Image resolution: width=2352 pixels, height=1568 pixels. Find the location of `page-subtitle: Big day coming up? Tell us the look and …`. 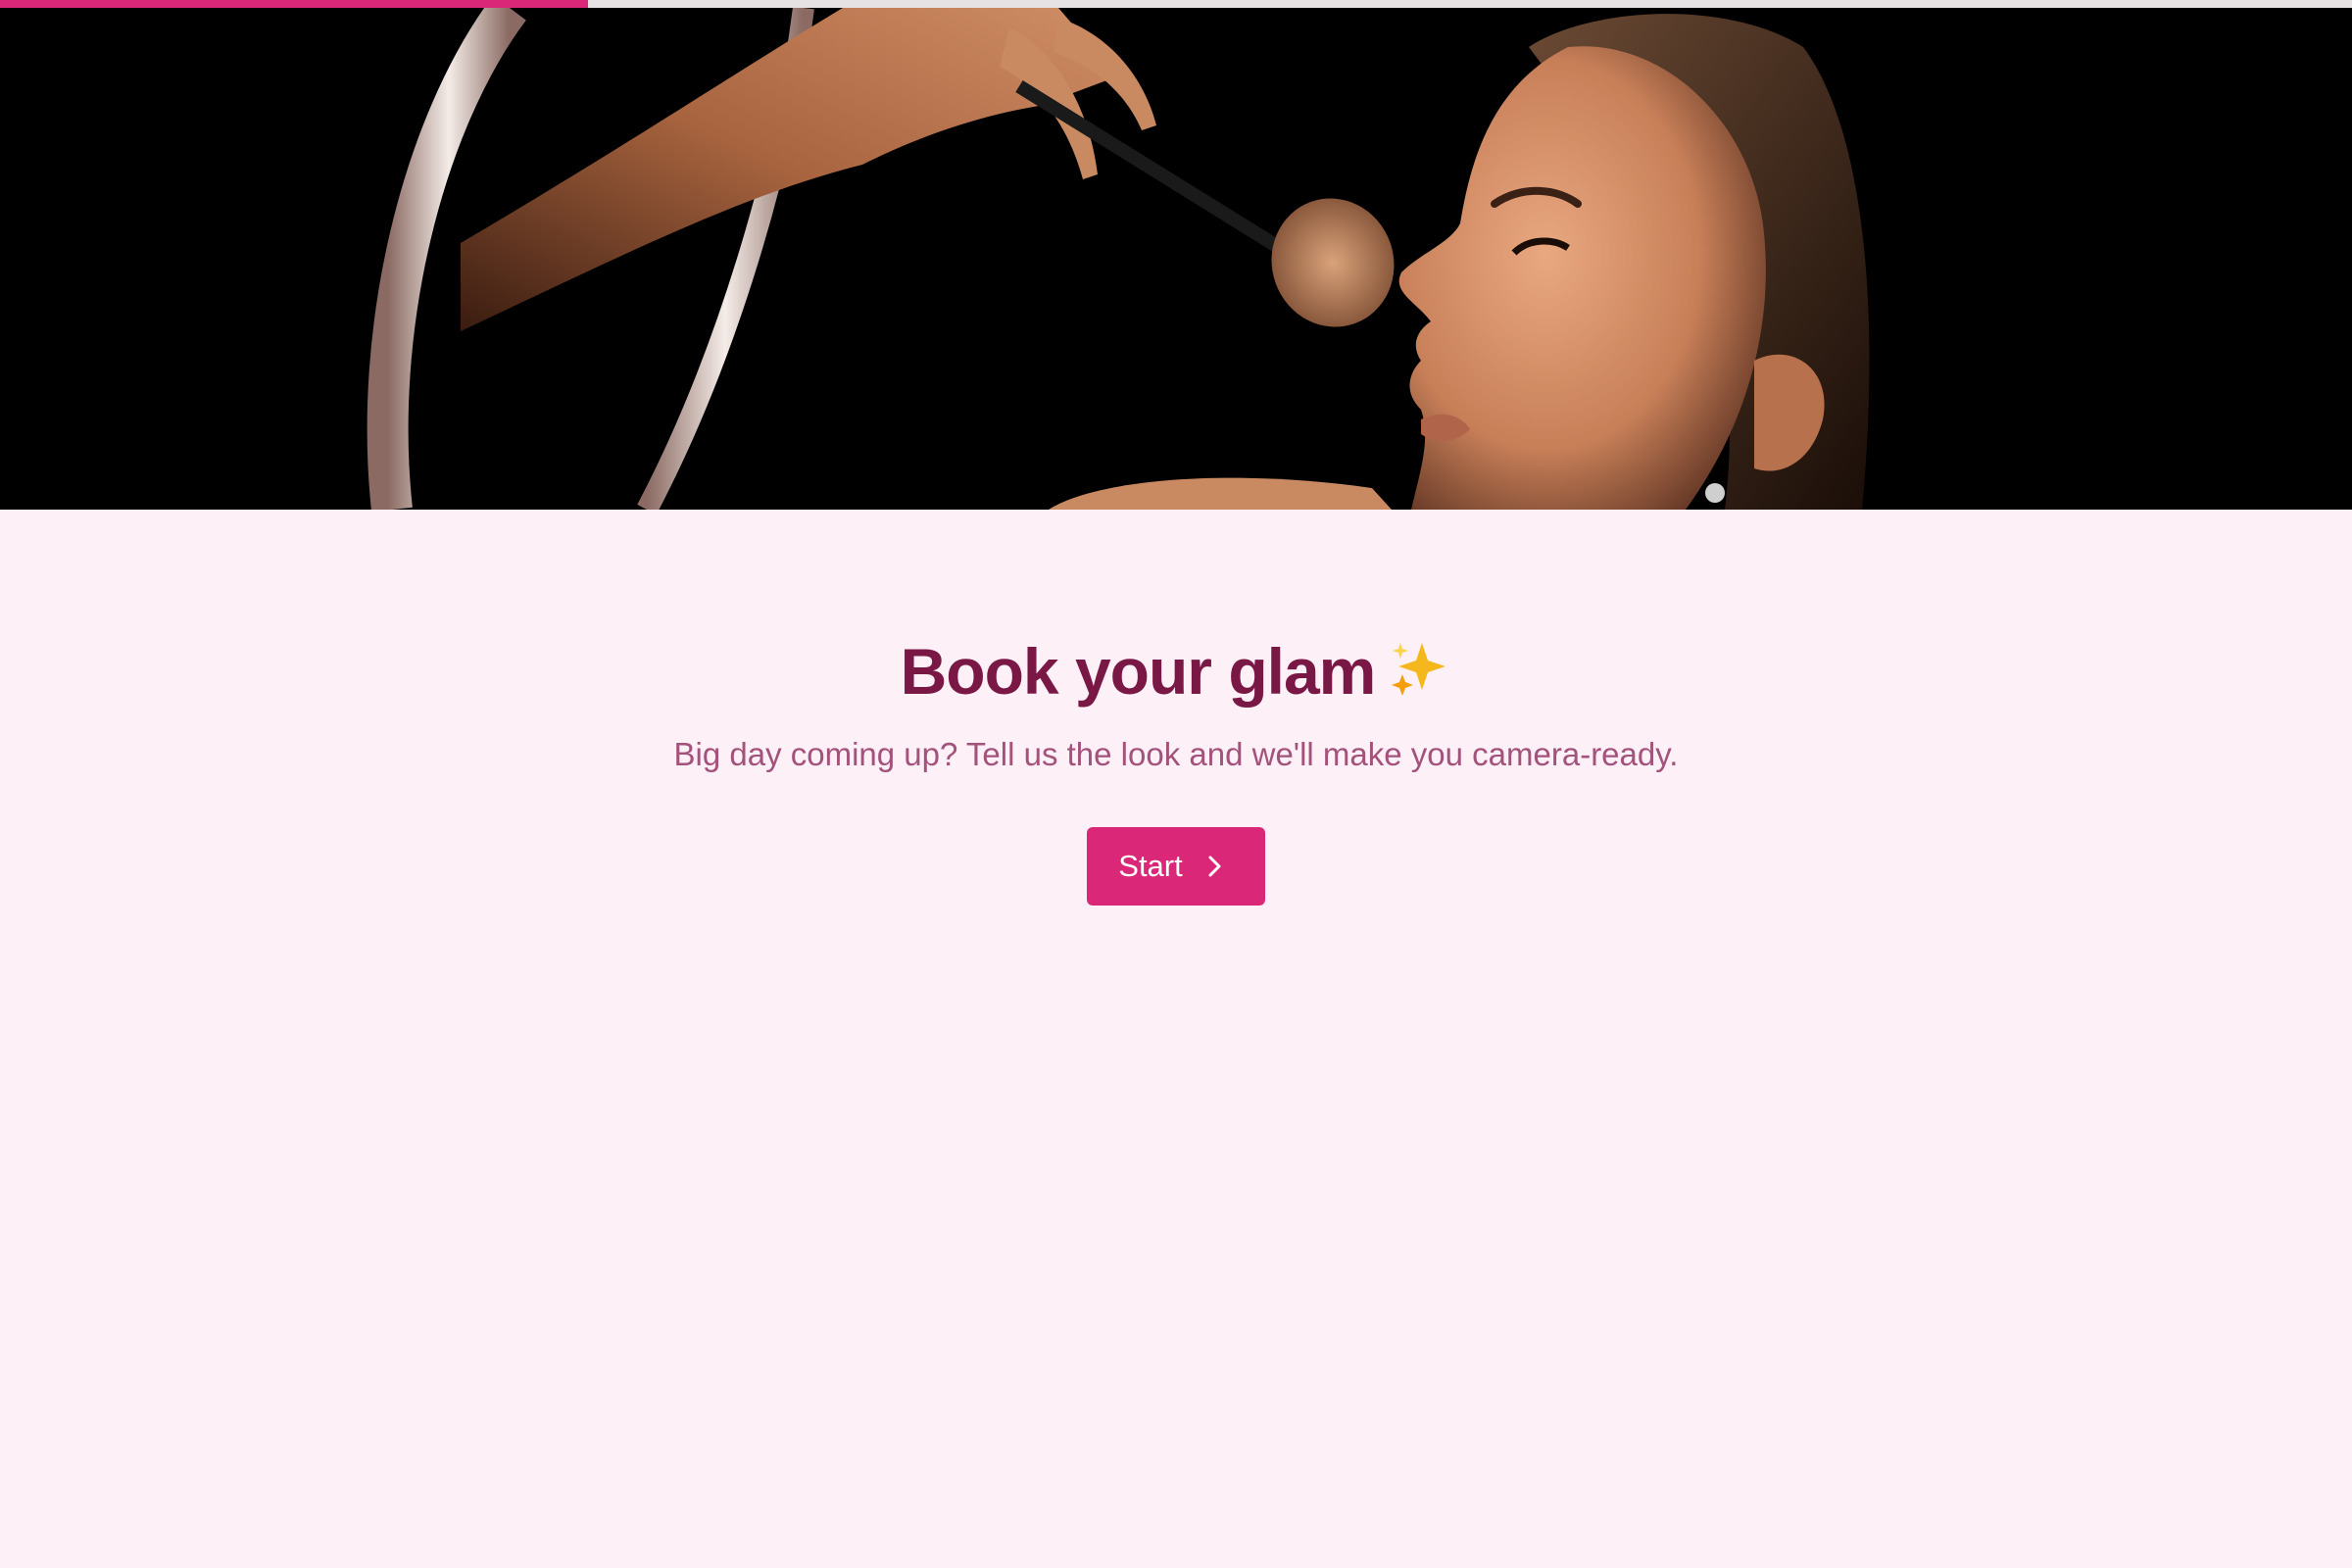

page-subtitle: Big day coming up? Tell us the look and … is located at coordinates (1176, 754).